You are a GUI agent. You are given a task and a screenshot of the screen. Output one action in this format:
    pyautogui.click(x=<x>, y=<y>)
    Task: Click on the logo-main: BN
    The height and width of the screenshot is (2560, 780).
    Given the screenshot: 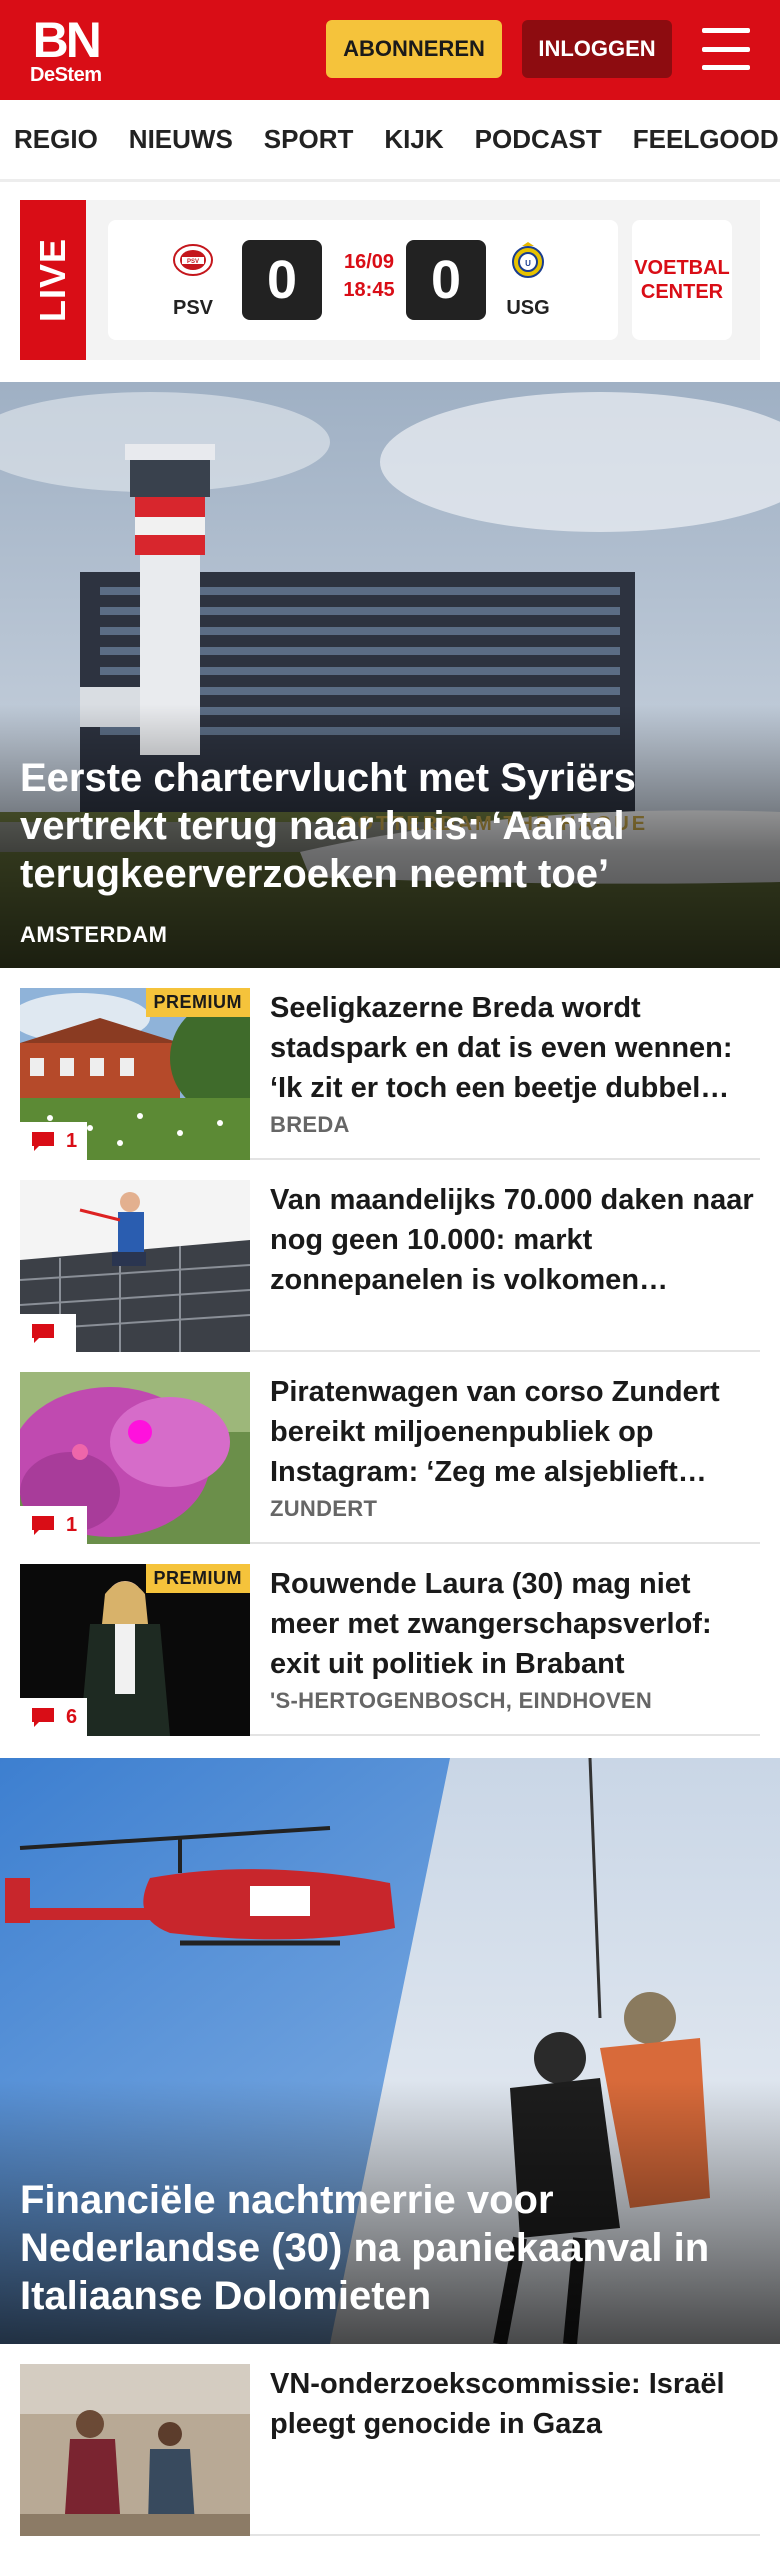 What is the action you would take?
    pyautogui.click(x=67, y=40)
    